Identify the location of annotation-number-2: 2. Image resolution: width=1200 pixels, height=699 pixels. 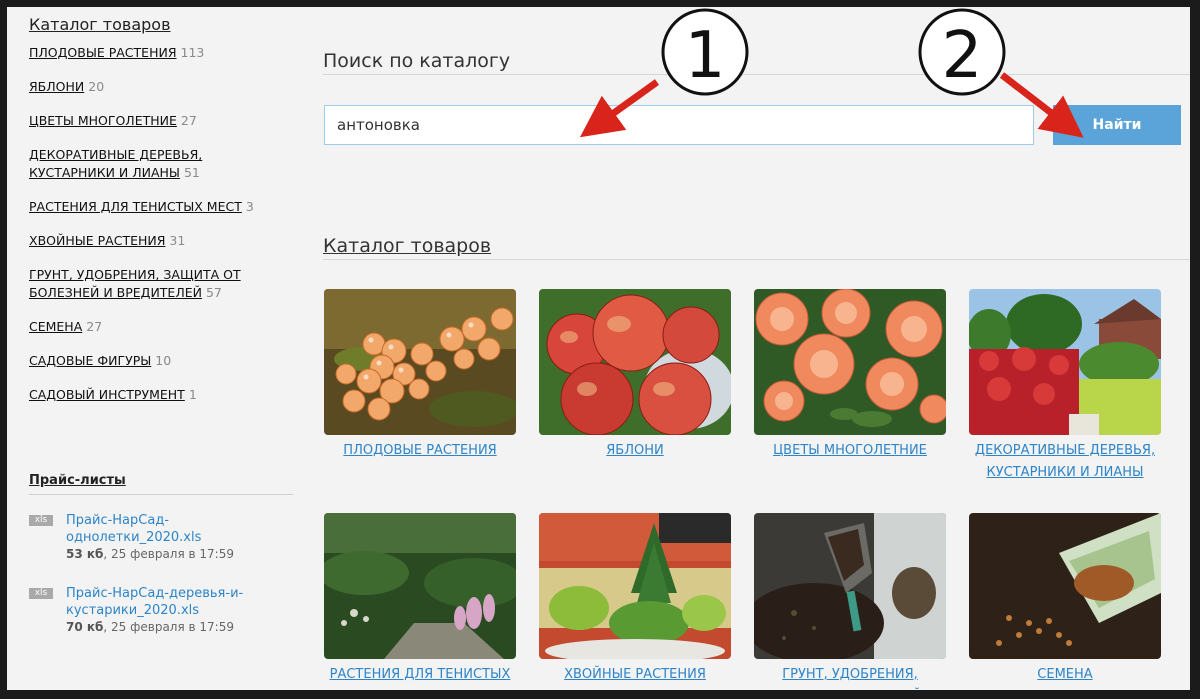
(962, 56).